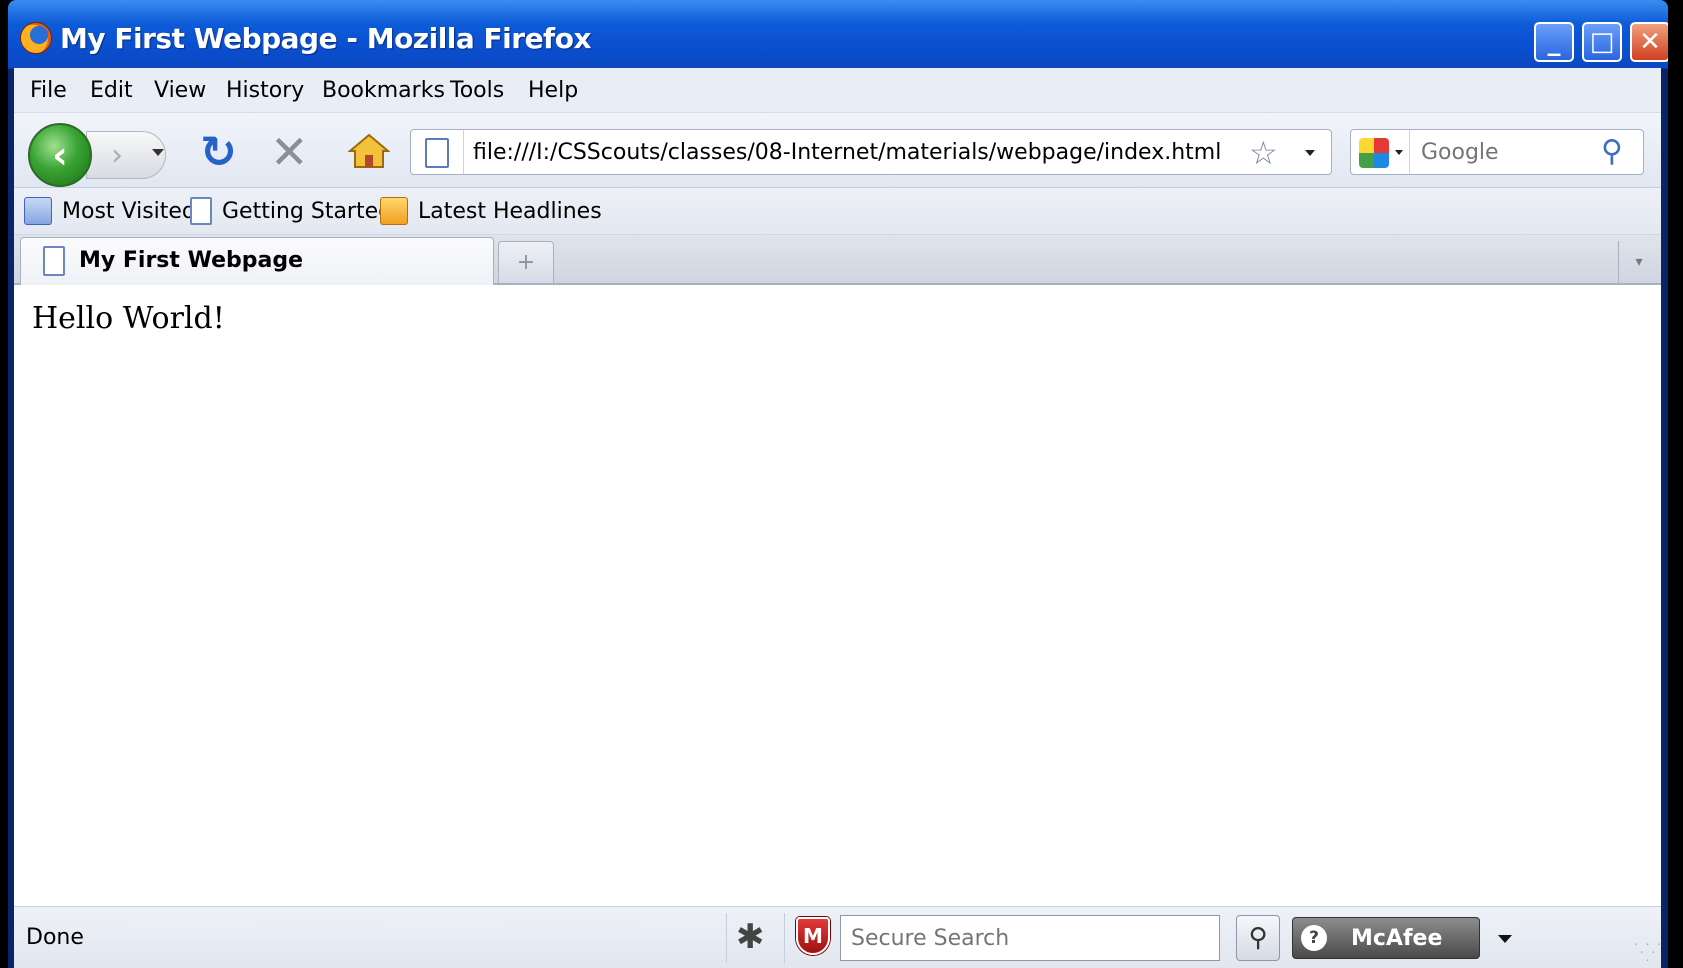  Describe the element at coordinates (218, 152) in the screenshot. I see `reload-icon: ↻` at that location.